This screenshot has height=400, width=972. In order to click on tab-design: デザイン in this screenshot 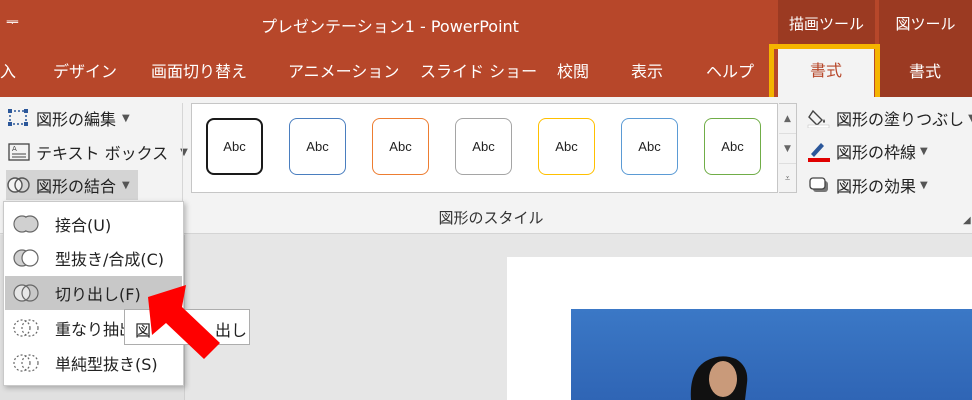, I will do `click(85, 72)`.